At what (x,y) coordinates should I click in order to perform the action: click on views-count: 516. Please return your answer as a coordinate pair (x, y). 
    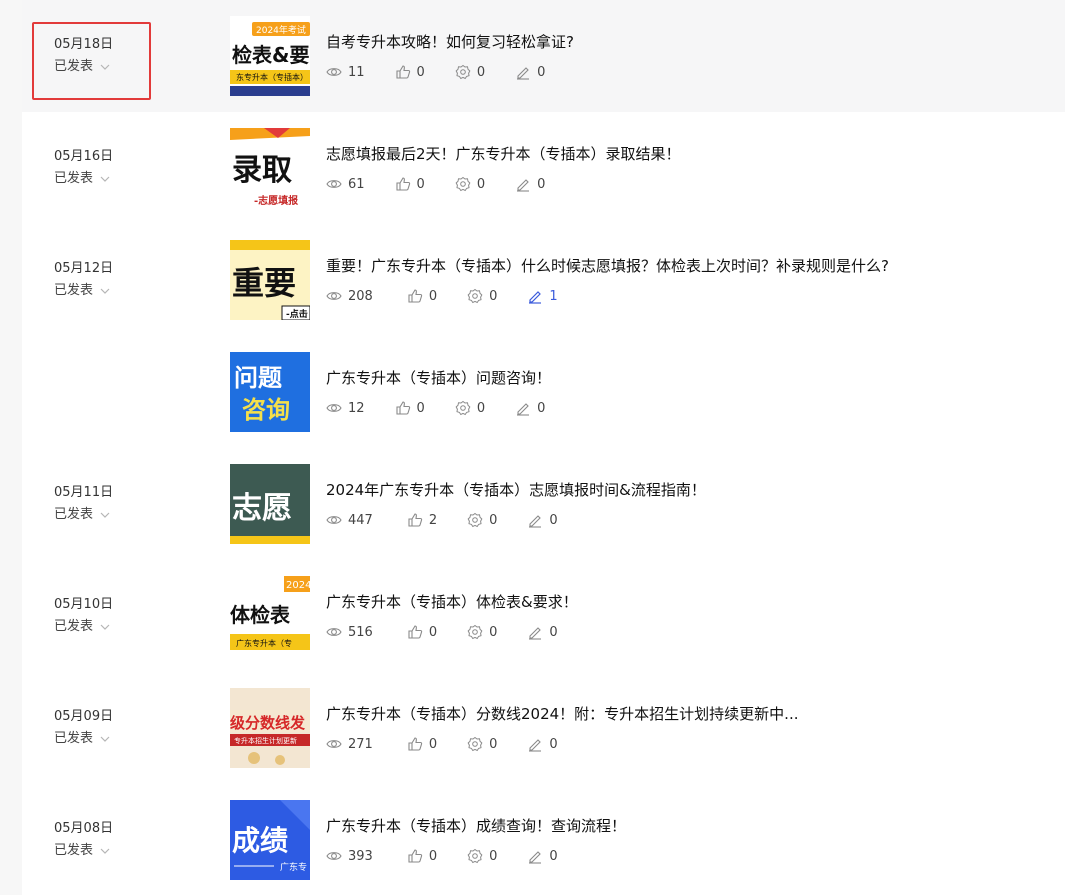
    Looking at the image, I should click on (360, 632).